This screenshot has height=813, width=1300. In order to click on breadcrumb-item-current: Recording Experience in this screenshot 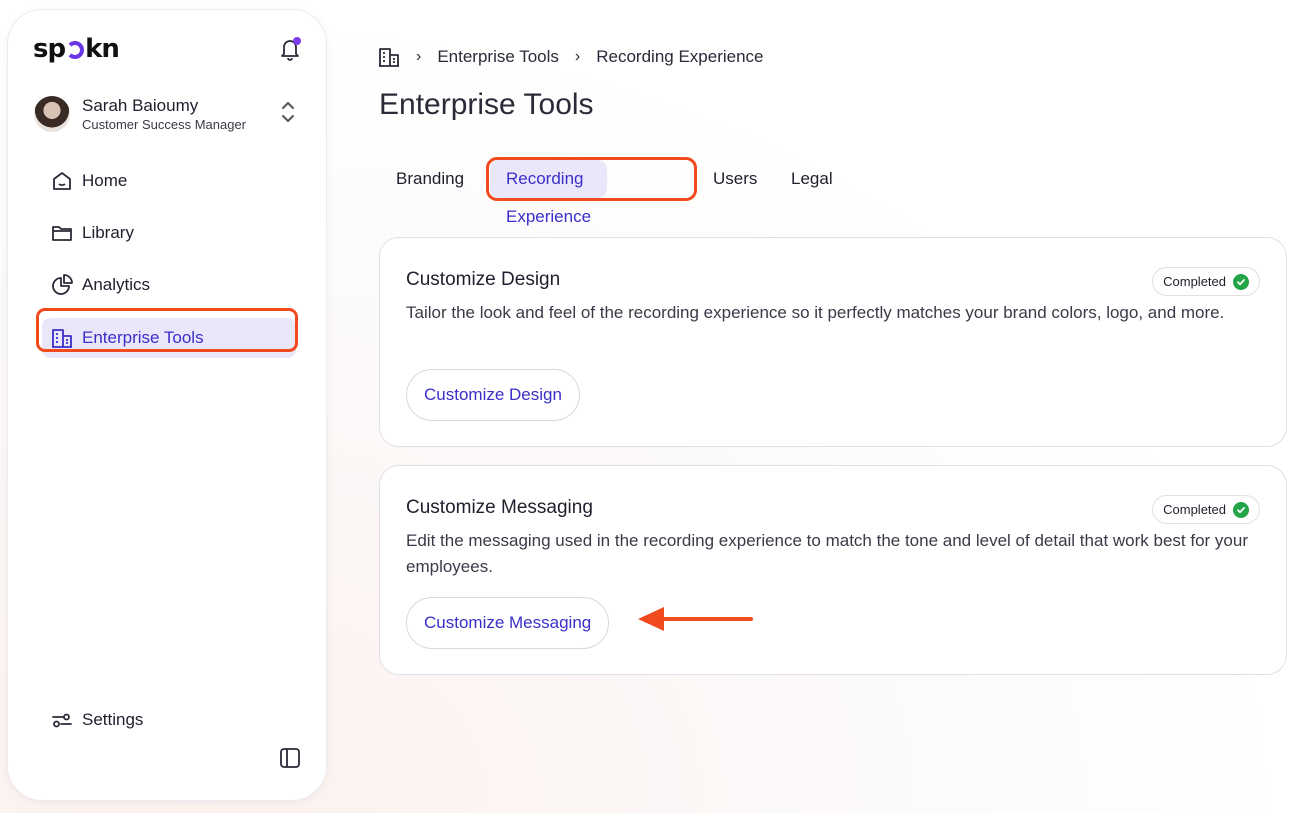, I will do `click(680, 56)`.